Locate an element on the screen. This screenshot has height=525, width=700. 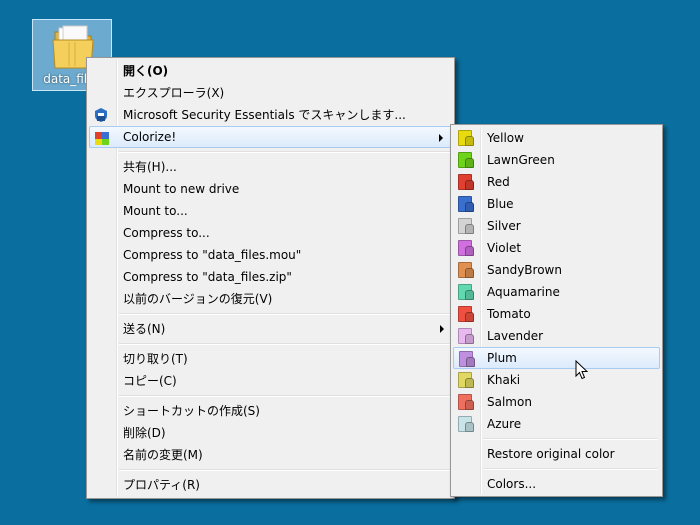
menu-item-label: Tomato is located at coordinates (509, 314).